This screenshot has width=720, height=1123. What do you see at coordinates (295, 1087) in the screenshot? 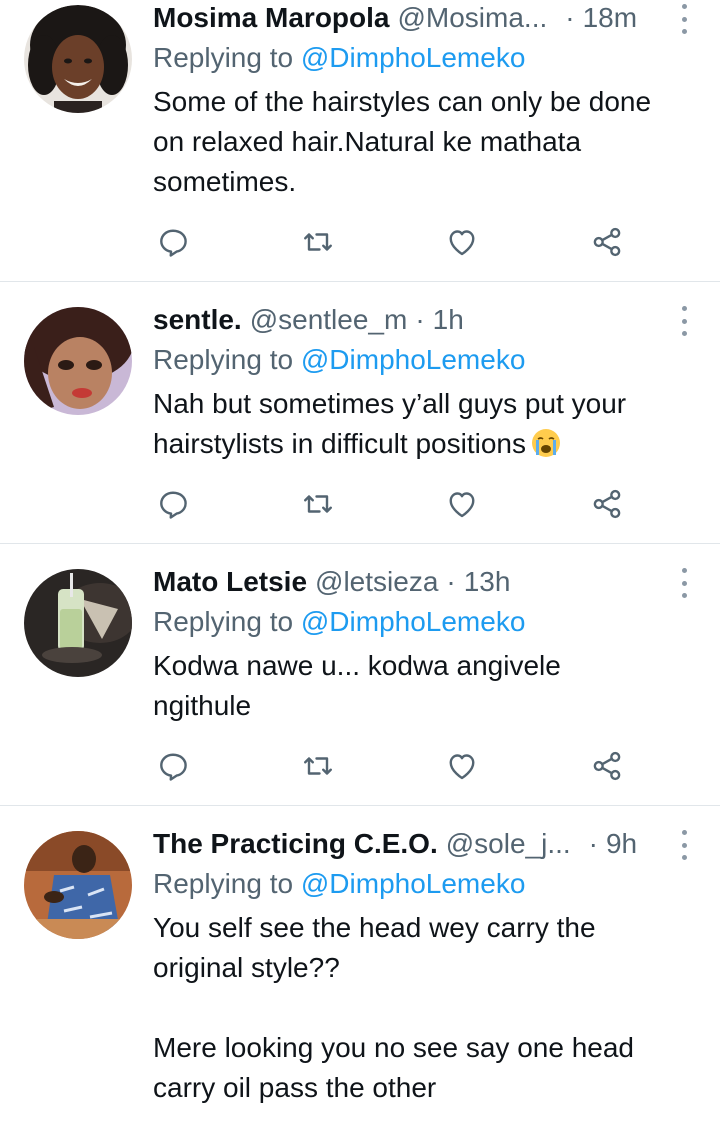
I see `tweet-line: carry oil pass the other` at bounding box center [295, 1087].